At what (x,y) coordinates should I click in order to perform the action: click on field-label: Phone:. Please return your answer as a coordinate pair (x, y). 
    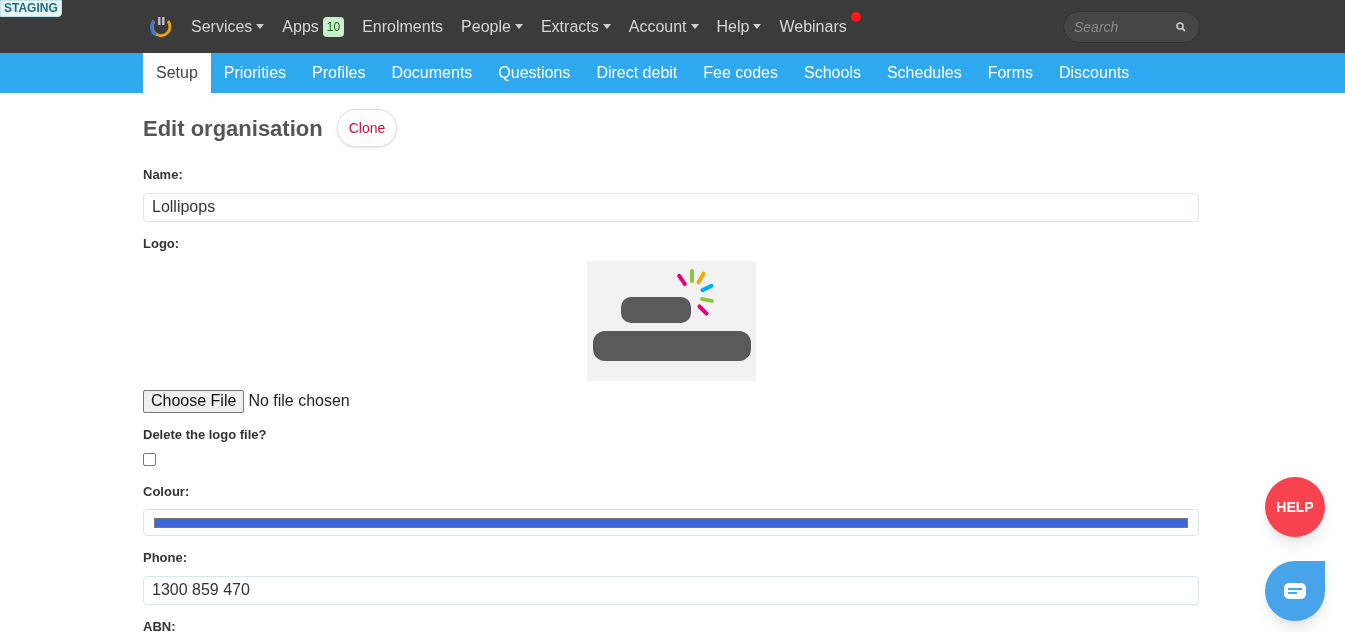
    Looking at the image, I should click on (166, 558).